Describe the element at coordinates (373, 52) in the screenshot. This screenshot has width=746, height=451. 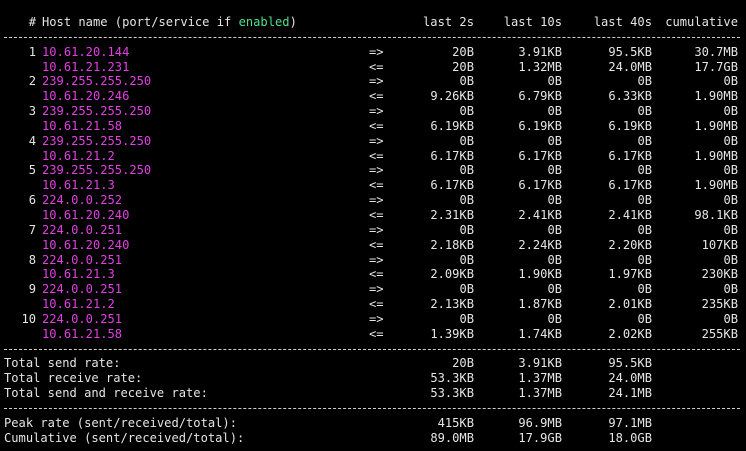
I see `table-row: 1 10.61.20.144 => 20B 3.91KB 95.5KB 30.7MB` at that location.